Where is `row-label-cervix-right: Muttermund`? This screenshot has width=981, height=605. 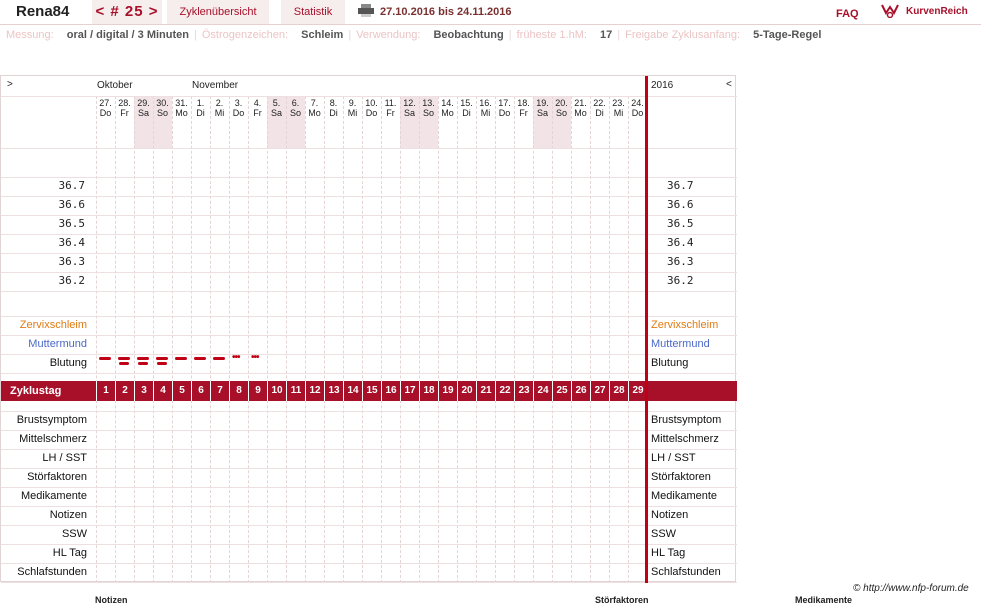
row-label-cervix-right: Muttermund is located at coordinates (680, 344).